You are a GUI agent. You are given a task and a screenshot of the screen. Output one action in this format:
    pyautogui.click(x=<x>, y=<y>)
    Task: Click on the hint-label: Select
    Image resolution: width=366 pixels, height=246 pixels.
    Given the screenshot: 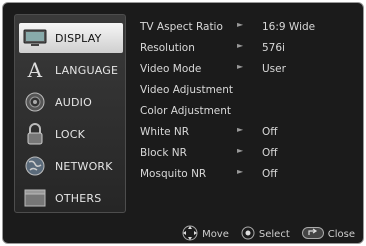 What is the action you would take?
    pyautogui.click(x=274, y=234)
    